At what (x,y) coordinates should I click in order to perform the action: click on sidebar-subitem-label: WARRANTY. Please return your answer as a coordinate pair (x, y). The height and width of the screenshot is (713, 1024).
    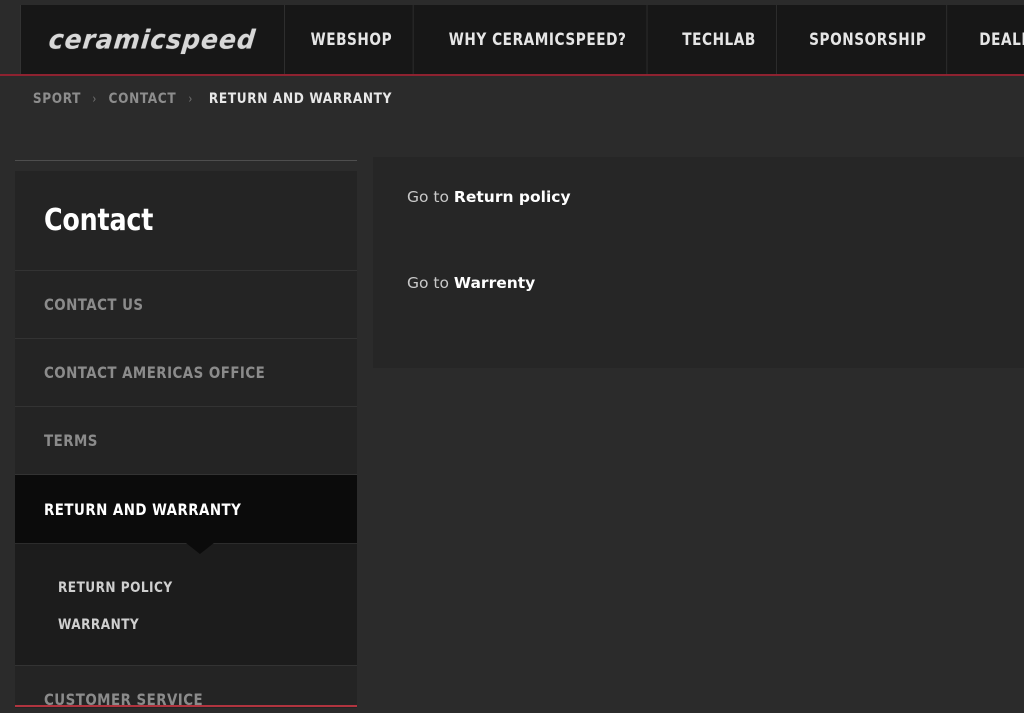
    Looking at the image, I should click on (99, 624).